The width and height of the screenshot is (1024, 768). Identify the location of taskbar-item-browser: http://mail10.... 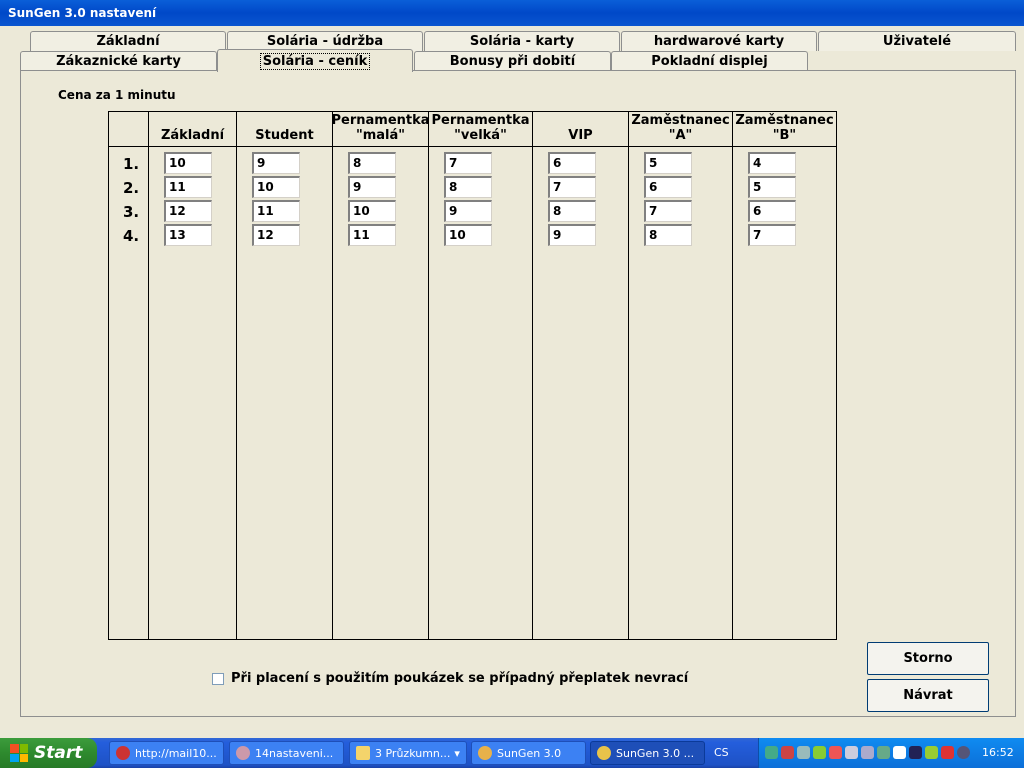
(166, 753).